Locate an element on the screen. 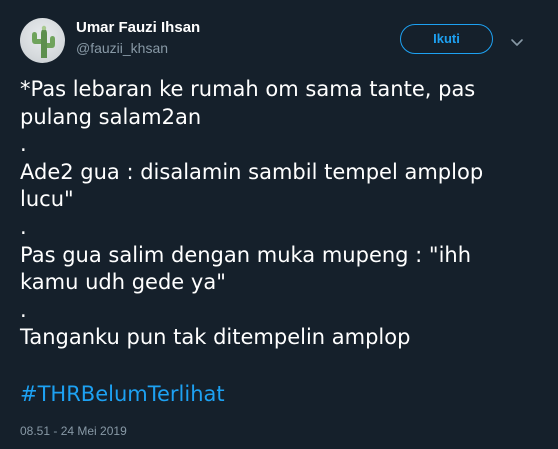  tweet-text-line: Pas gua salim dengan muka mupeng : "ihh is located at coordinates (246, 254).